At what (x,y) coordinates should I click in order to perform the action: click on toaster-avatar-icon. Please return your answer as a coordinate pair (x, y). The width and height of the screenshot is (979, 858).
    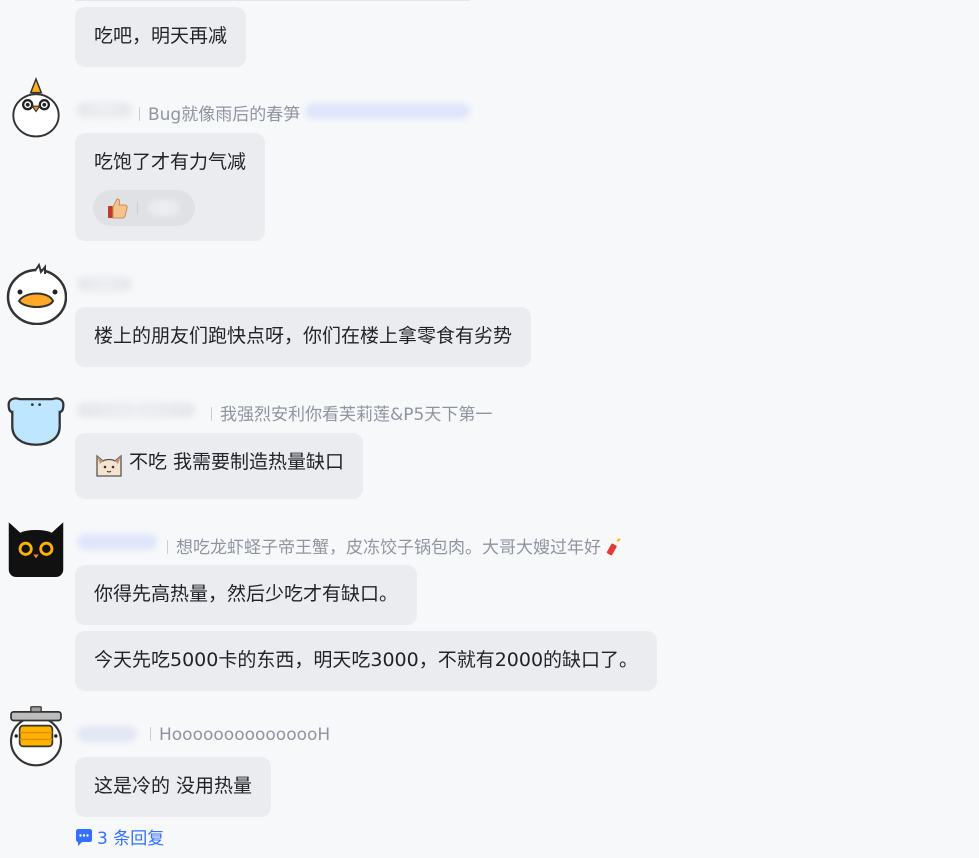
    Looking at the image, I should click on (36, 736).